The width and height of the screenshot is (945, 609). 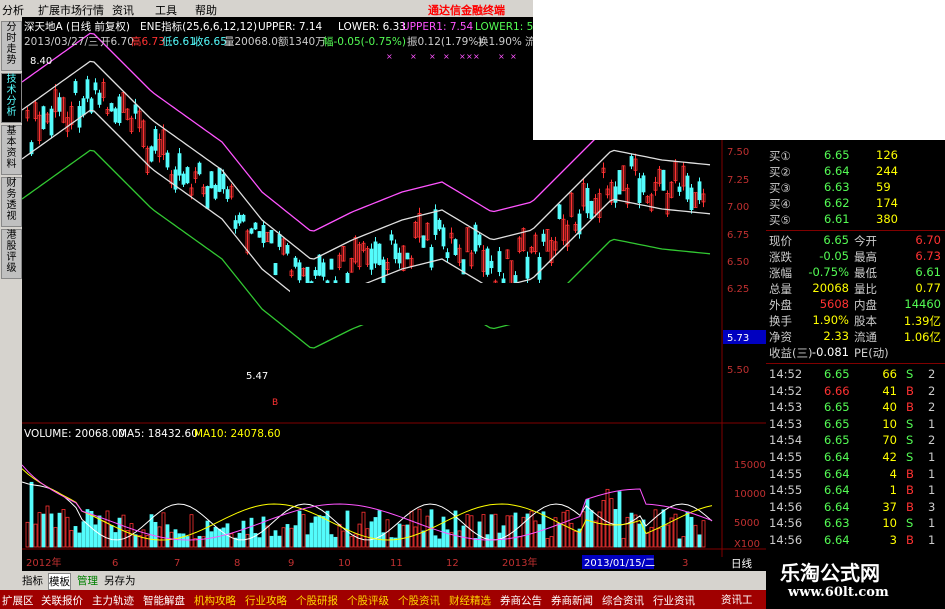 What do you see at coordinates (572, 600) in the screenshot?
I see `bottom-tab: 券商新闻` at bounding box center [572, 600].